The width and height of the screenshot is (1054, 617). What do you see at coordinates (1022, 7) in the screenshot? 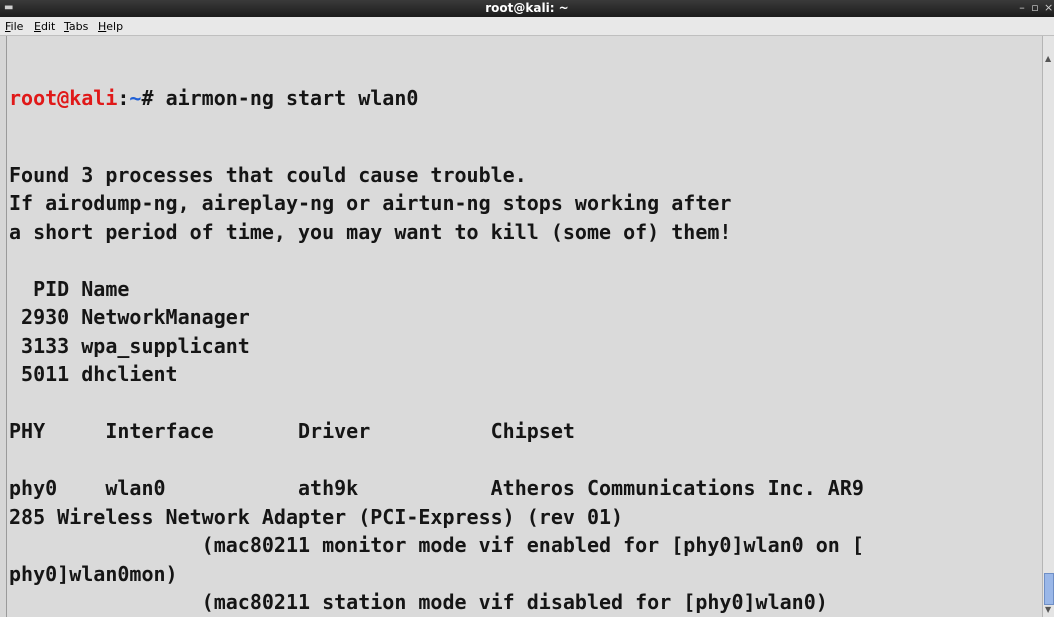
I see `minimize-icon: –` at bounding box center [1022, 7].